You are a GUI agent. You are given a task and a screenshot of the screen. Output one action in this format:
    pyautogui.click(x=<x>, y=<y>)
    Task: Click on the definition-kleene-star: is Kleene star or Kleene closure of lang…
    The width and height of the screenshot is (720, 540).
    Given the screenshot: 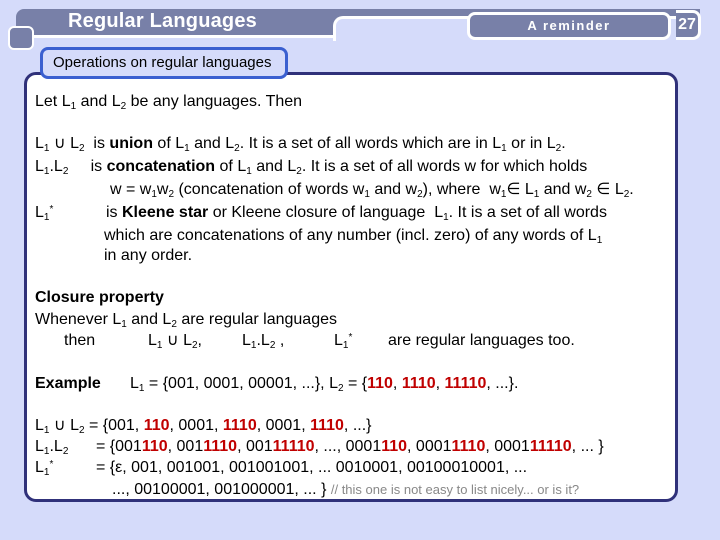 What is the action you would take?
    pyautogui.click(x=356, y=213)
    